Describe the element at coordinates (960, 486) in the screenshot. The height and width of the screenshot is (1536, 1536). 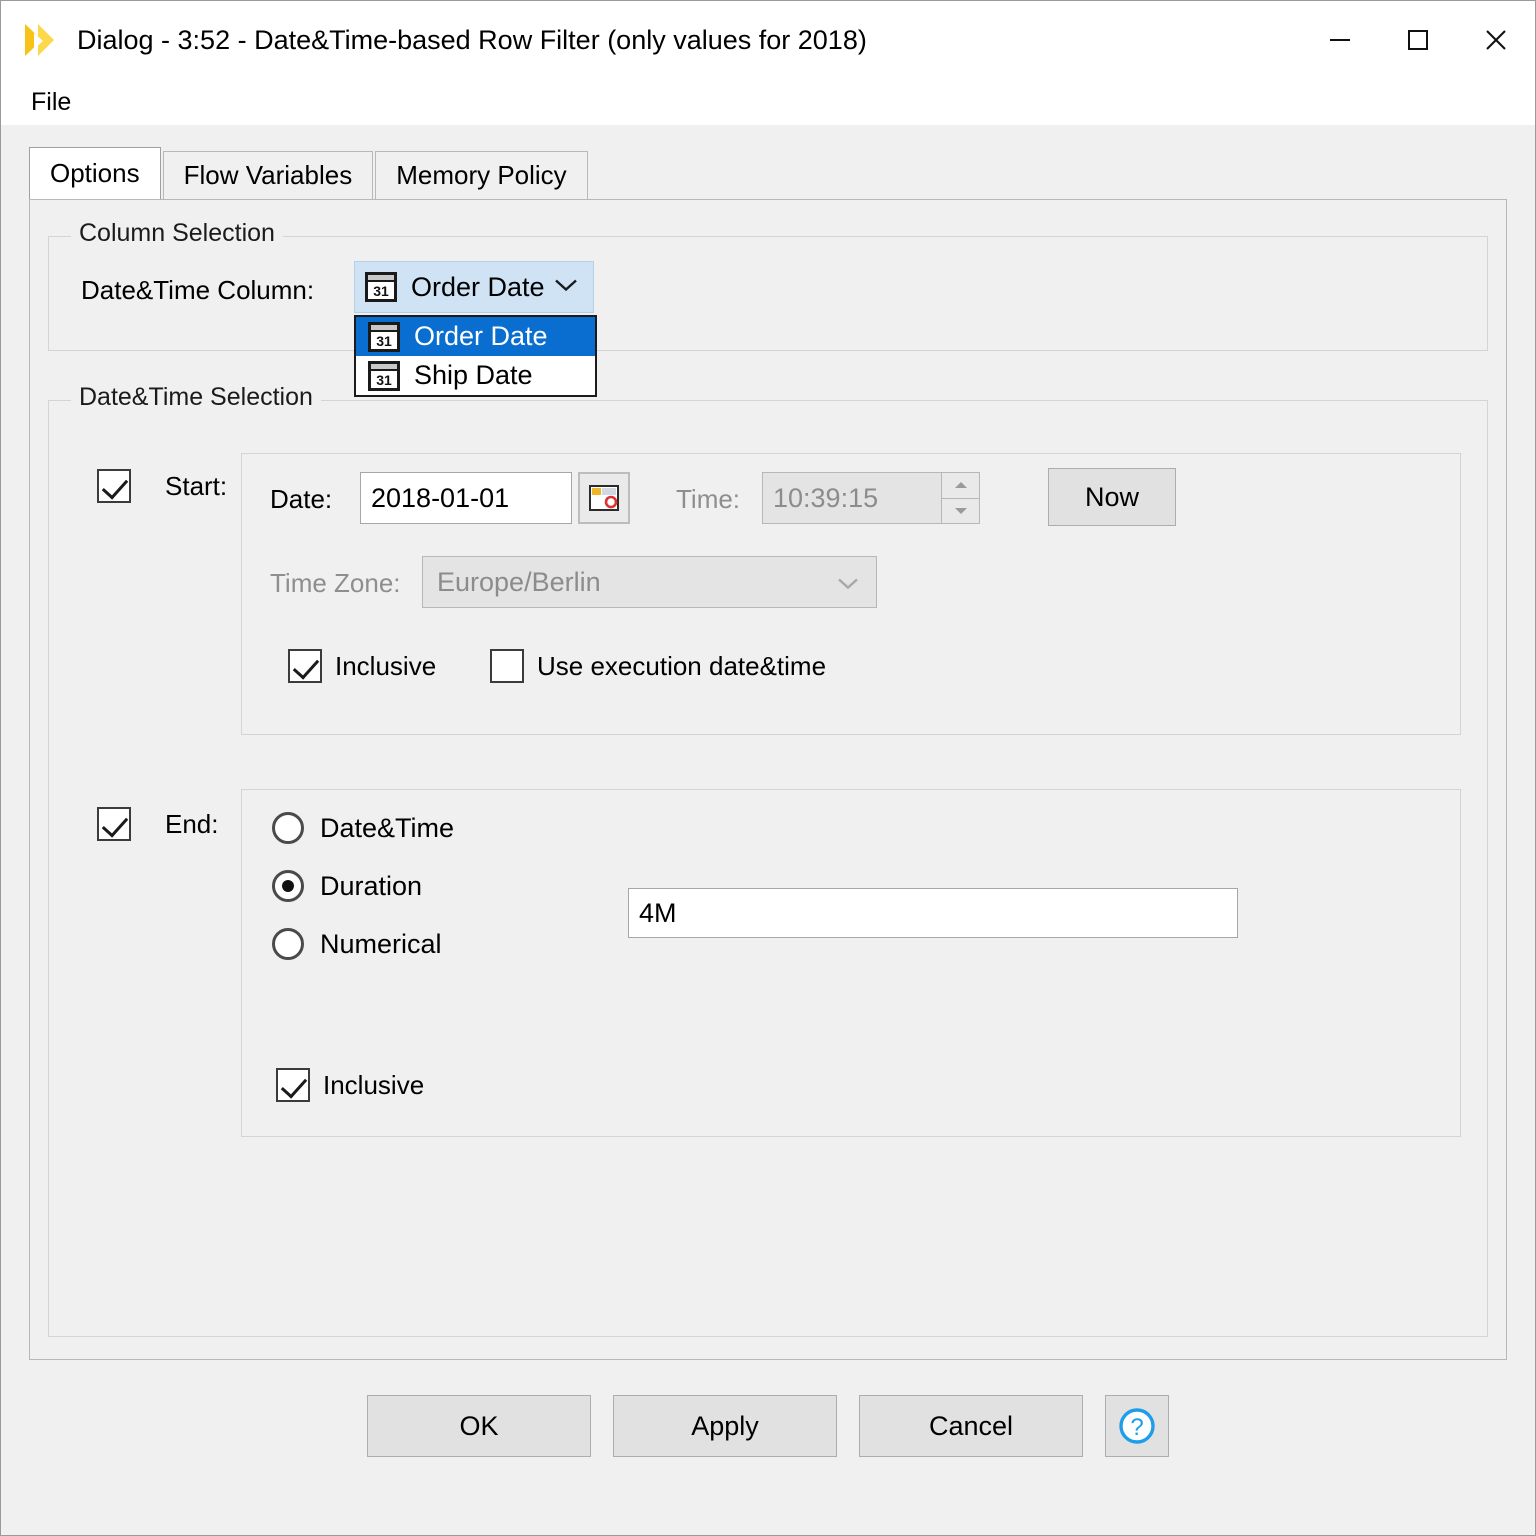
I see `spinner-up-icon` at that location.